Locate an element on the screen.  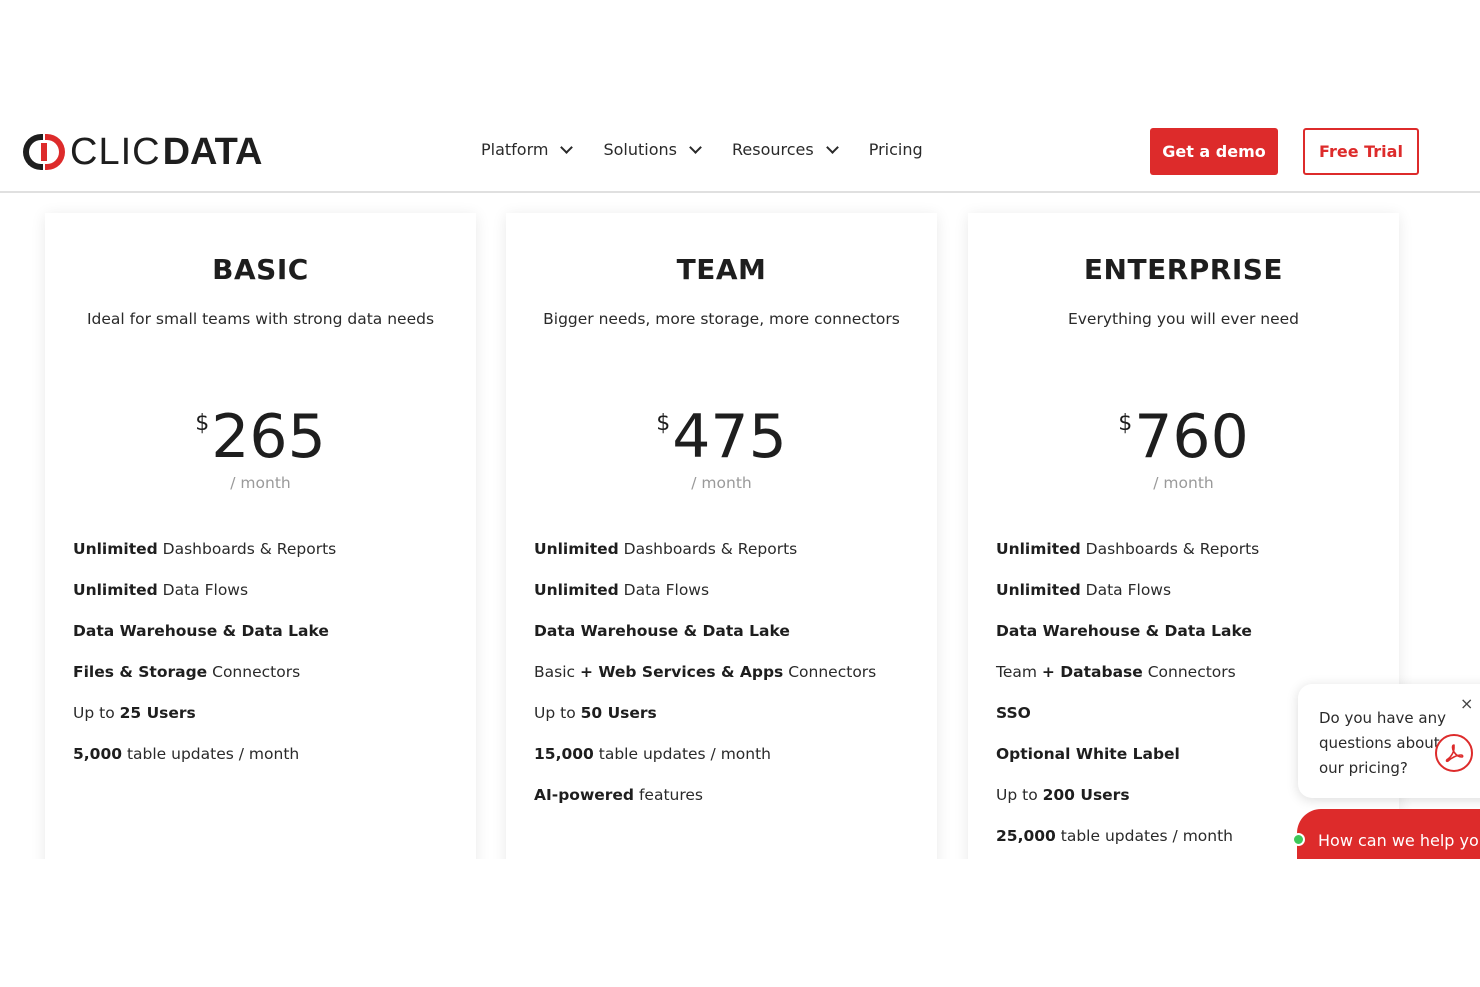
get-demo-button: Get a demo is located at coordinates (1214, 151).